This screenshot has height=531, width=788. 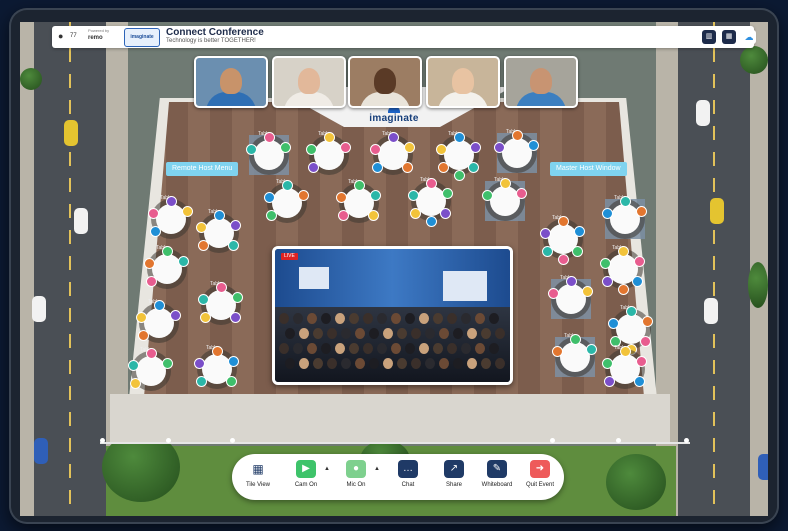 I want to click on cam-on-button: ▶ Cam On, so click(x=306, y=474).